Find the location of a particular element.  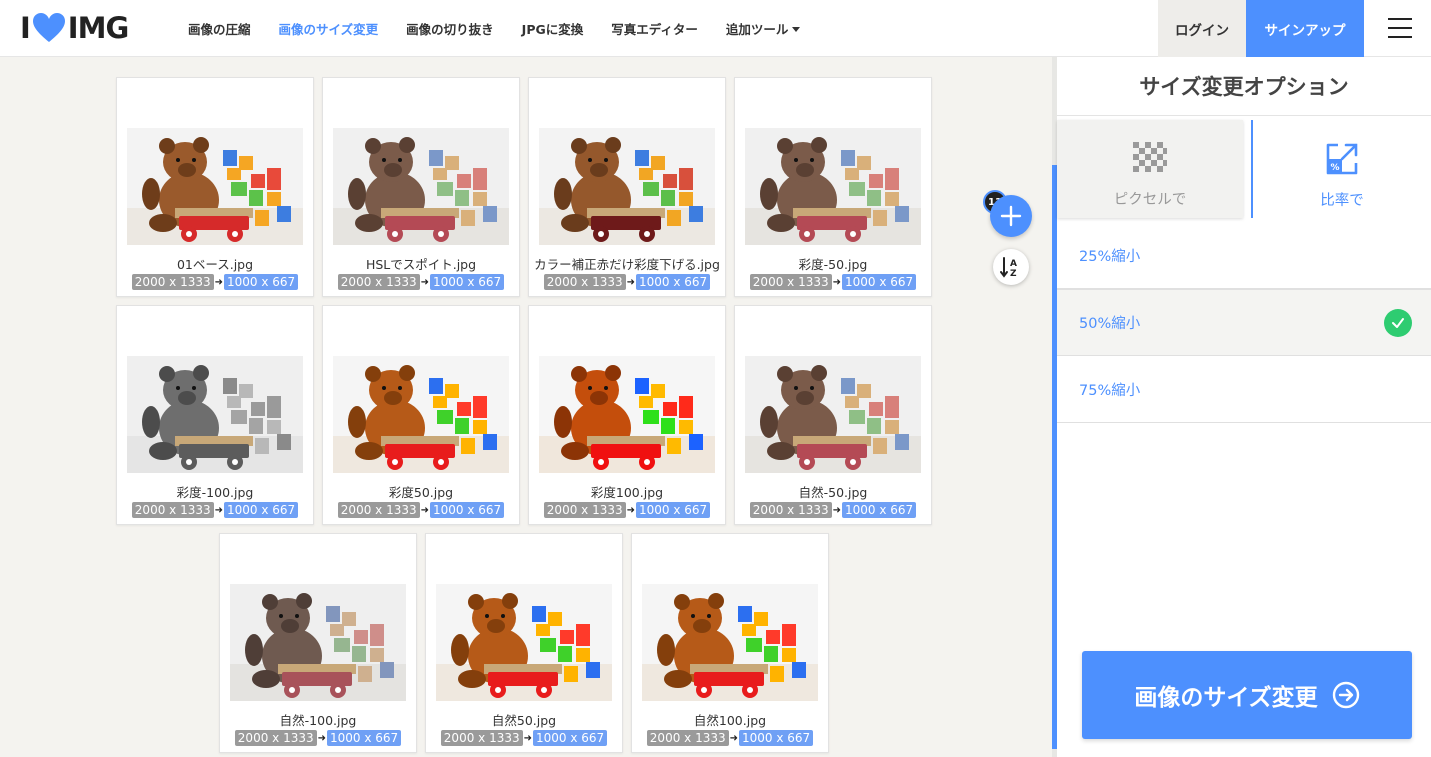

percentage-resize-icon: % is located at coordinates (1342, 159).